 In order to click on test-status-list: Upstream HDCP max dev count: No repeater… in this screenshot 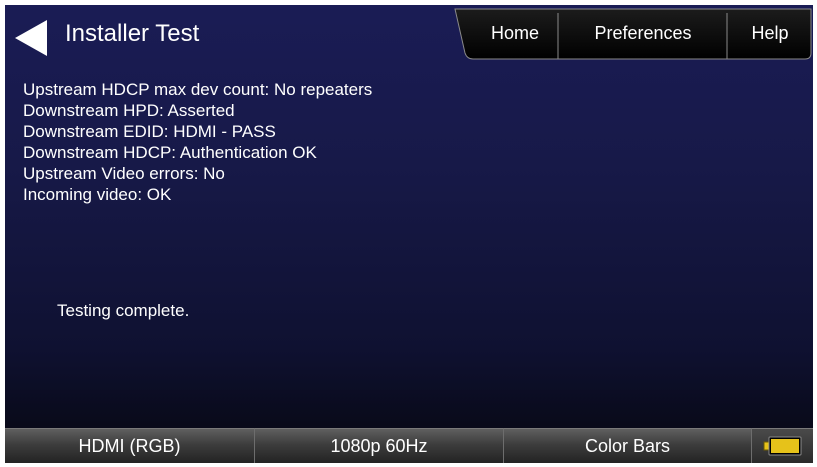, I will do `click(208, 142)`.